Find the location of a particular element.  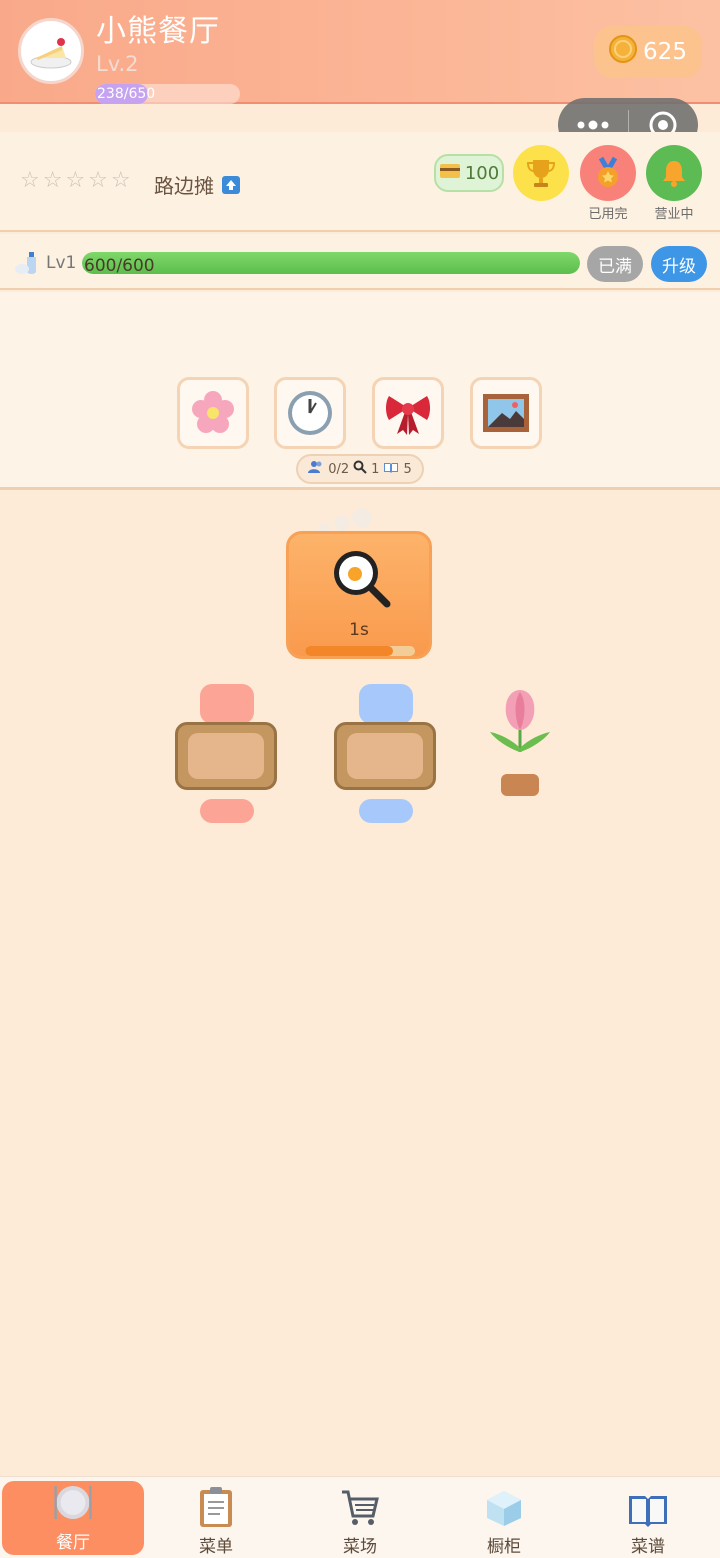

book-icon is located at coordinates (648, 1511).